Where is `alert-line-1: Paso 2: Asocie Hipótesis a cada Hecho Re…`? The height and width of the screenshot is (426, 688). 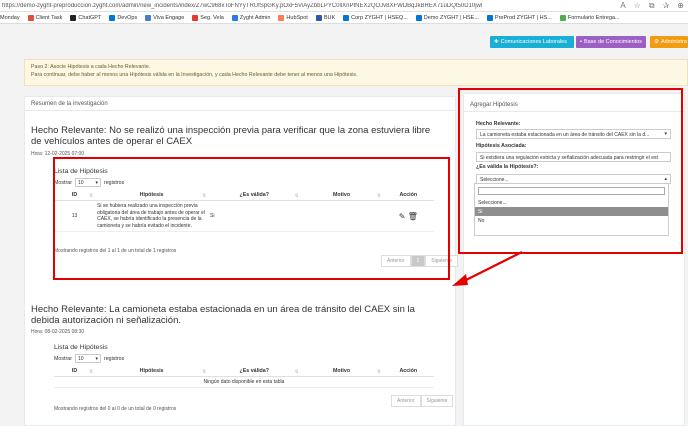
alert-line-1: Paso 2: Asocie Hipótesis a cada Hecho Re… is located at coordinates (91, 67).